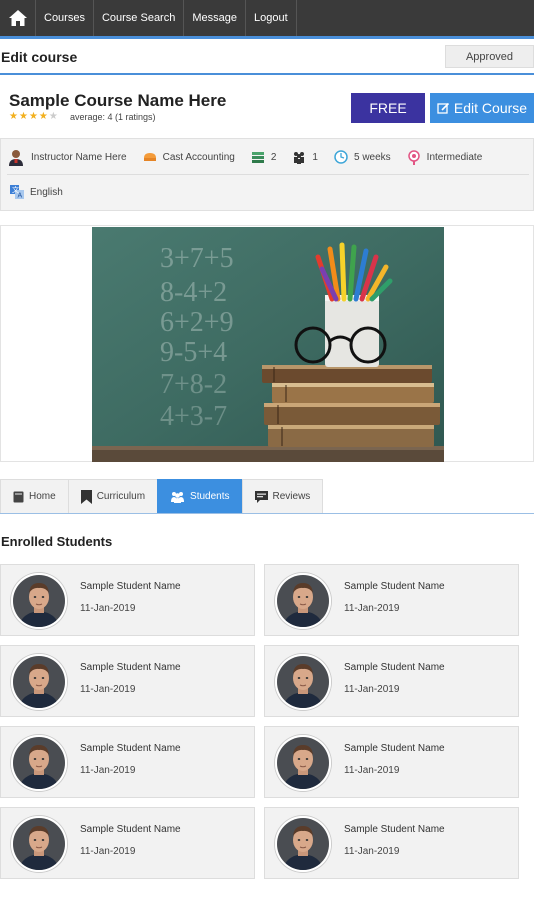 The height and width of the screenshot is (913, 534). I want to click on edit-course-button: Edit Course, so click(482, 108).